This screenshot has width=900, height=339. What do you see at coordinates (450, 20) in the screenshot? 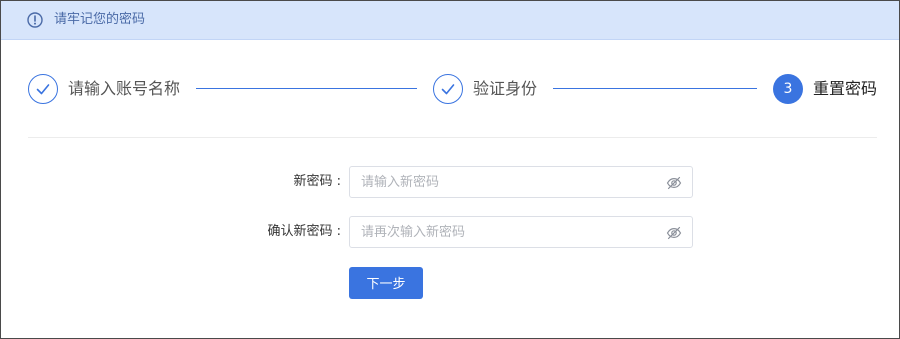
I see `notice-banner: 请牢记您的密码` at bounding box center [450, 20].